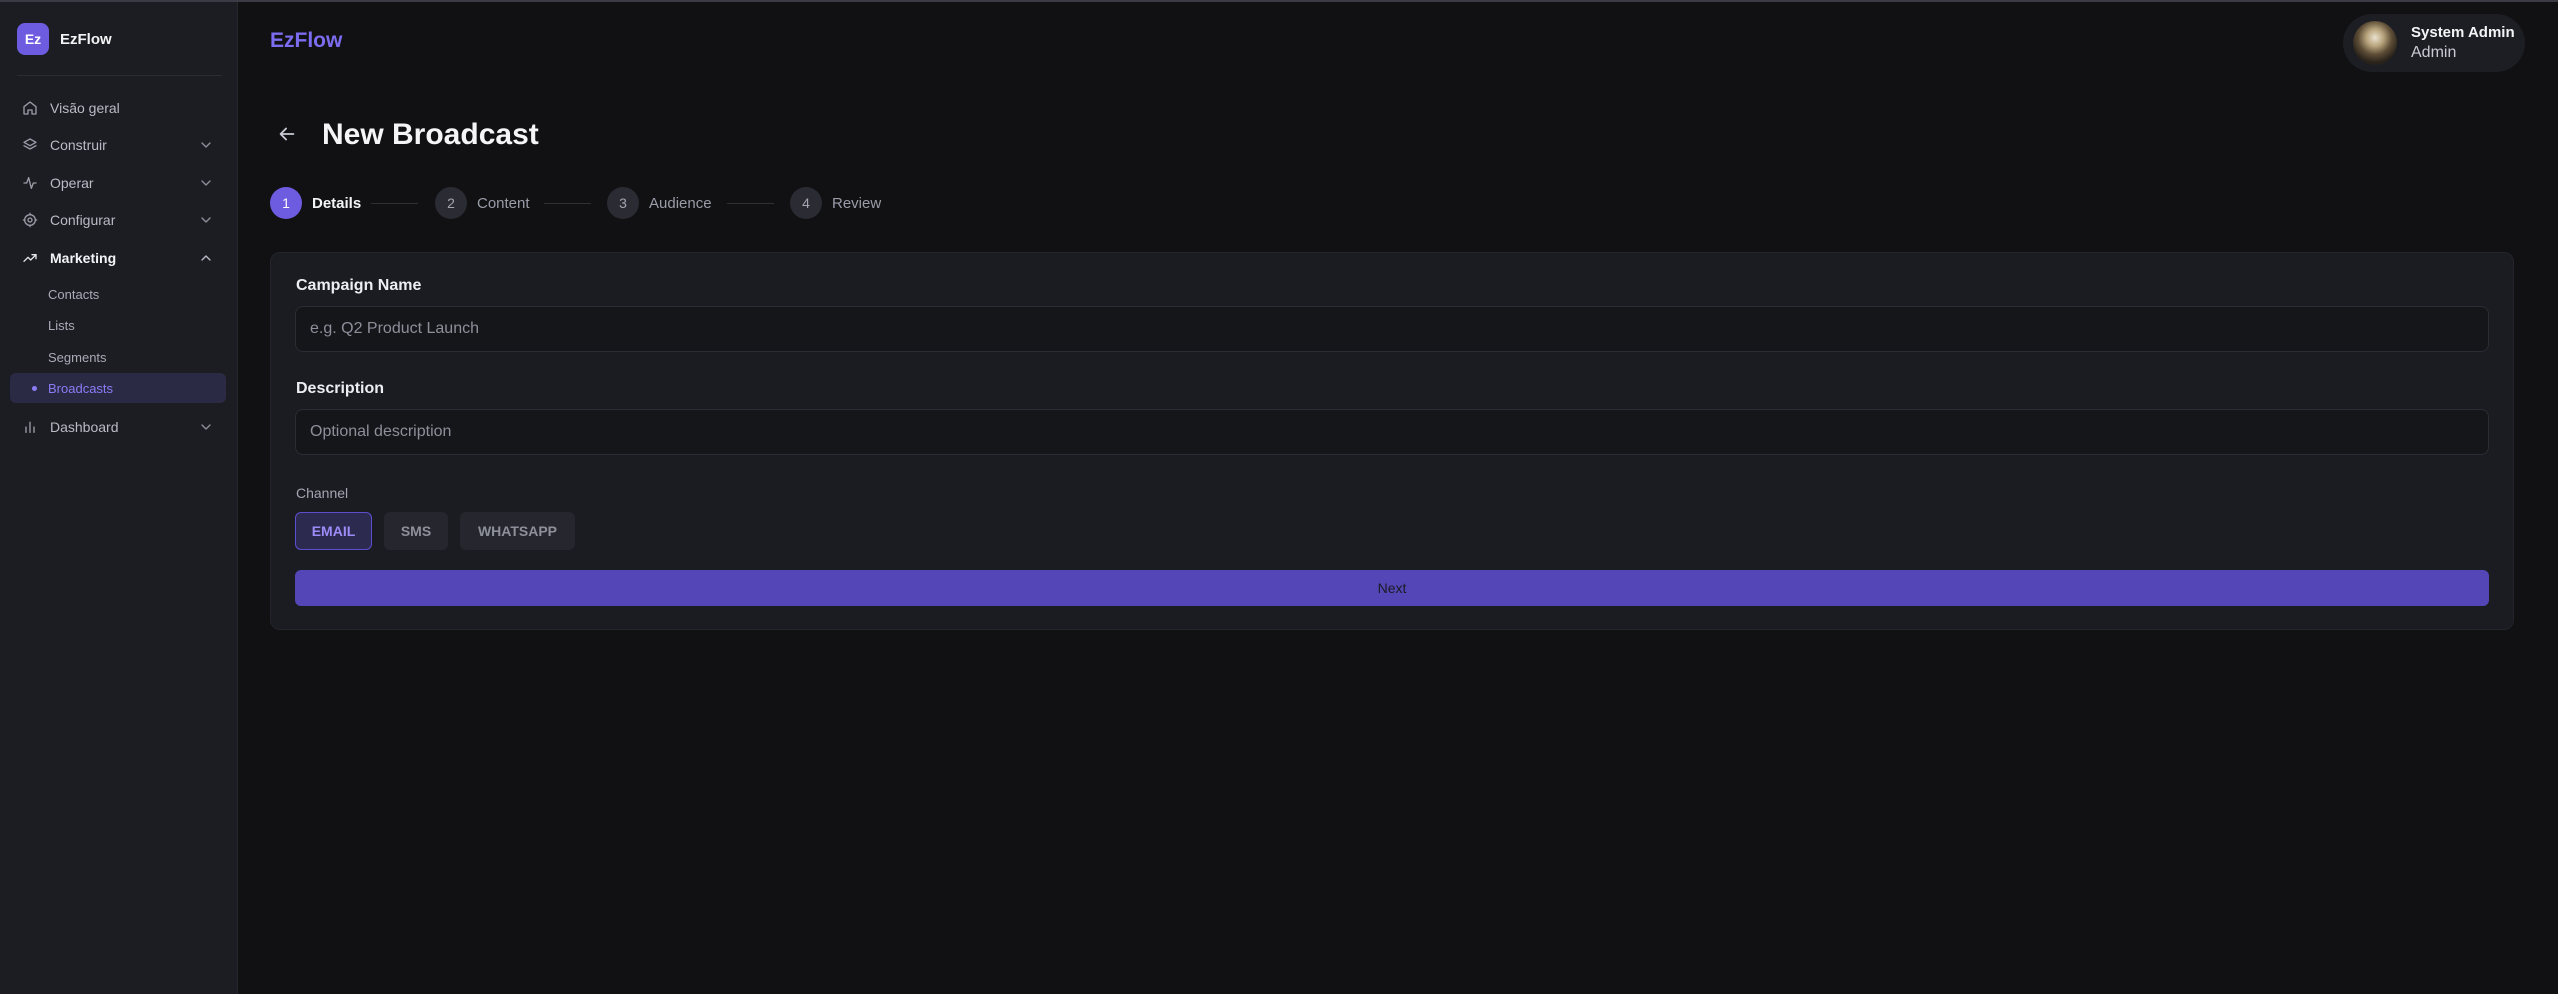 This screenshot has height=994, width=2558. Describe the element at coordinates (857, 203) in the screenshot. I see `step-label: Review` at that location.